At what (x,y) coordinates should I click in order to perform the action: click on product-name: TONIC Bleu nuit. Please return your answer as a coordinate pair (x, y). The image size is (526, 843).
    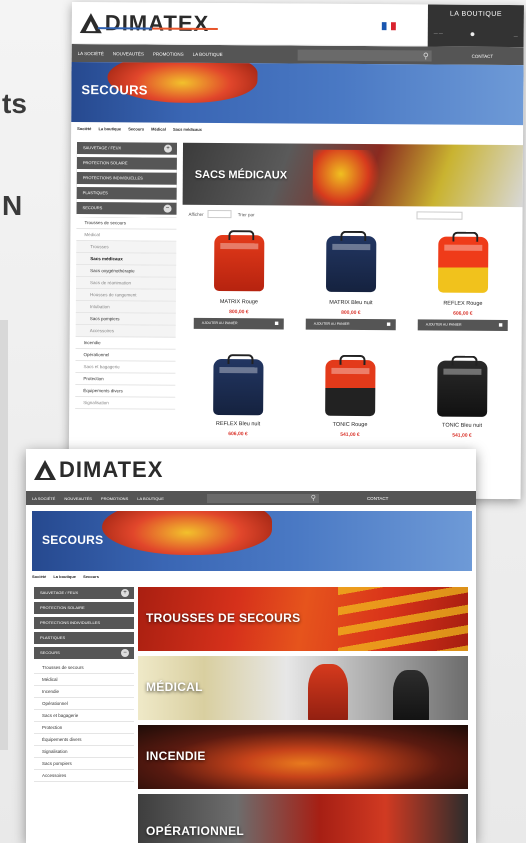
    Looking at the image, I should click on (462, 425).